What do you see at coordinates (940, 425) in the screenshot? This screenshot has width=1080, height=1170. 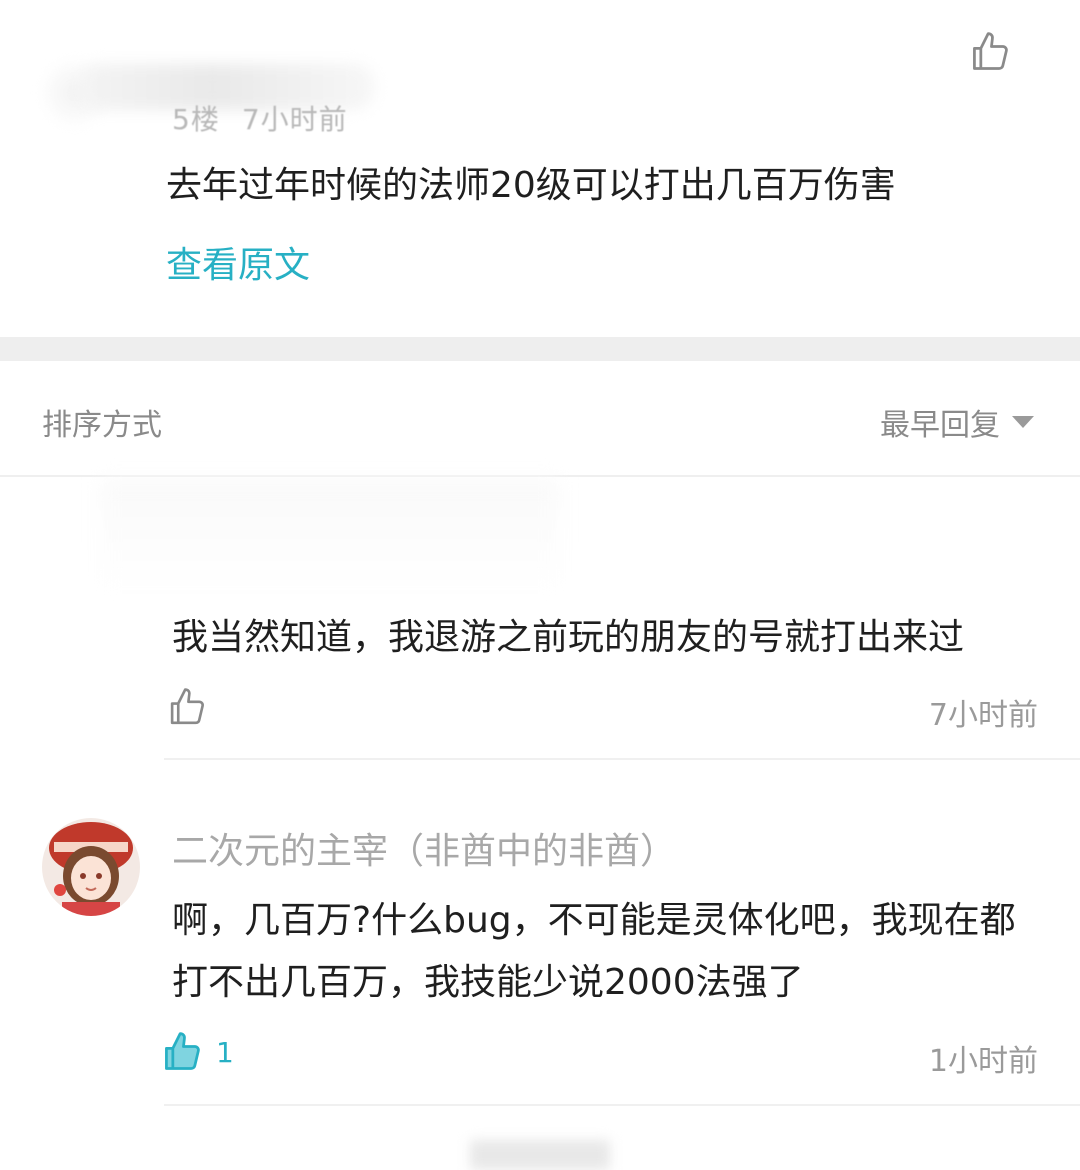 I see `sort-value: 最早回复` at bounding box center [940, 425].